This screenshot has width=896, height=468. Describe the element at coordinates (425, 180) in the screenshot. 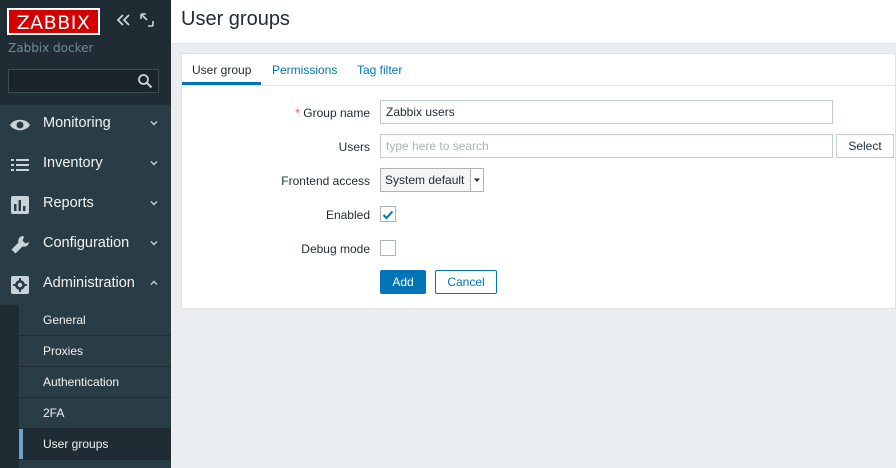

I see `frontend-access-value: System default` at that location.